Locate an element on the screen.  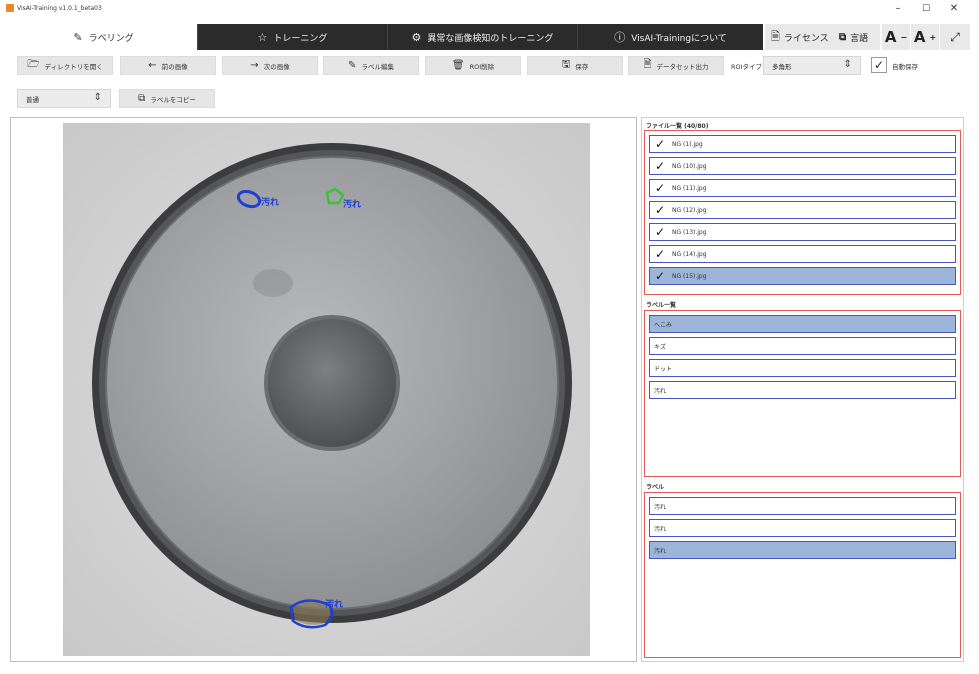
file-name: NG (12).jpg is located at coordinates (689, 210).